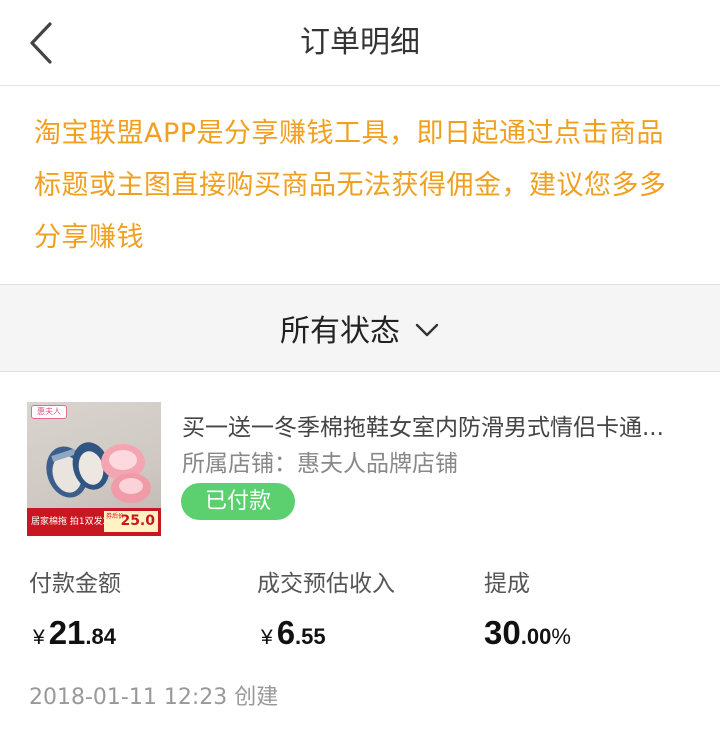  Describe the element at coordinates (286, 632) in the screenshot. I see `income-int: 6` at that location.